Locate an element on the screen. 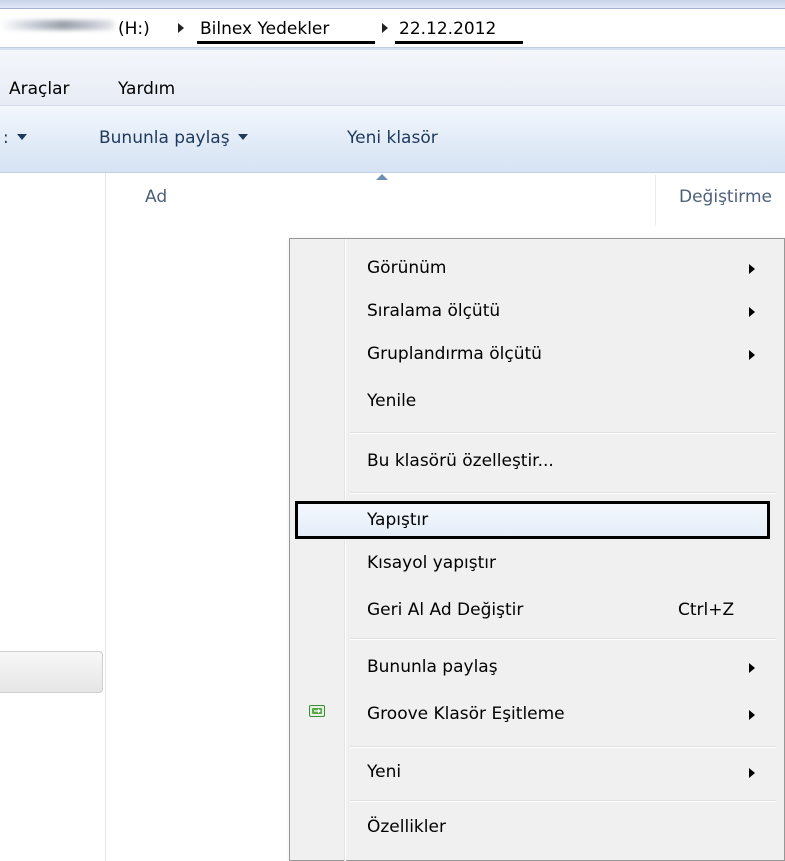 This screenshot has height=861, width=785. new-folder-button: Yeni klasör is located at coordinates (392, 138).